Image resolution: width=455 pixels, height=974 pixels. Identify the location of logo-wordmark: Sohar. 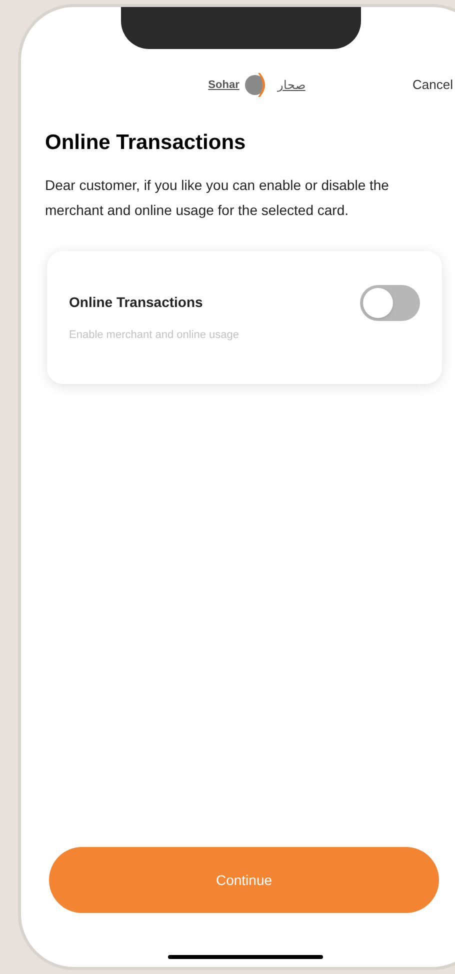
(224, 85).